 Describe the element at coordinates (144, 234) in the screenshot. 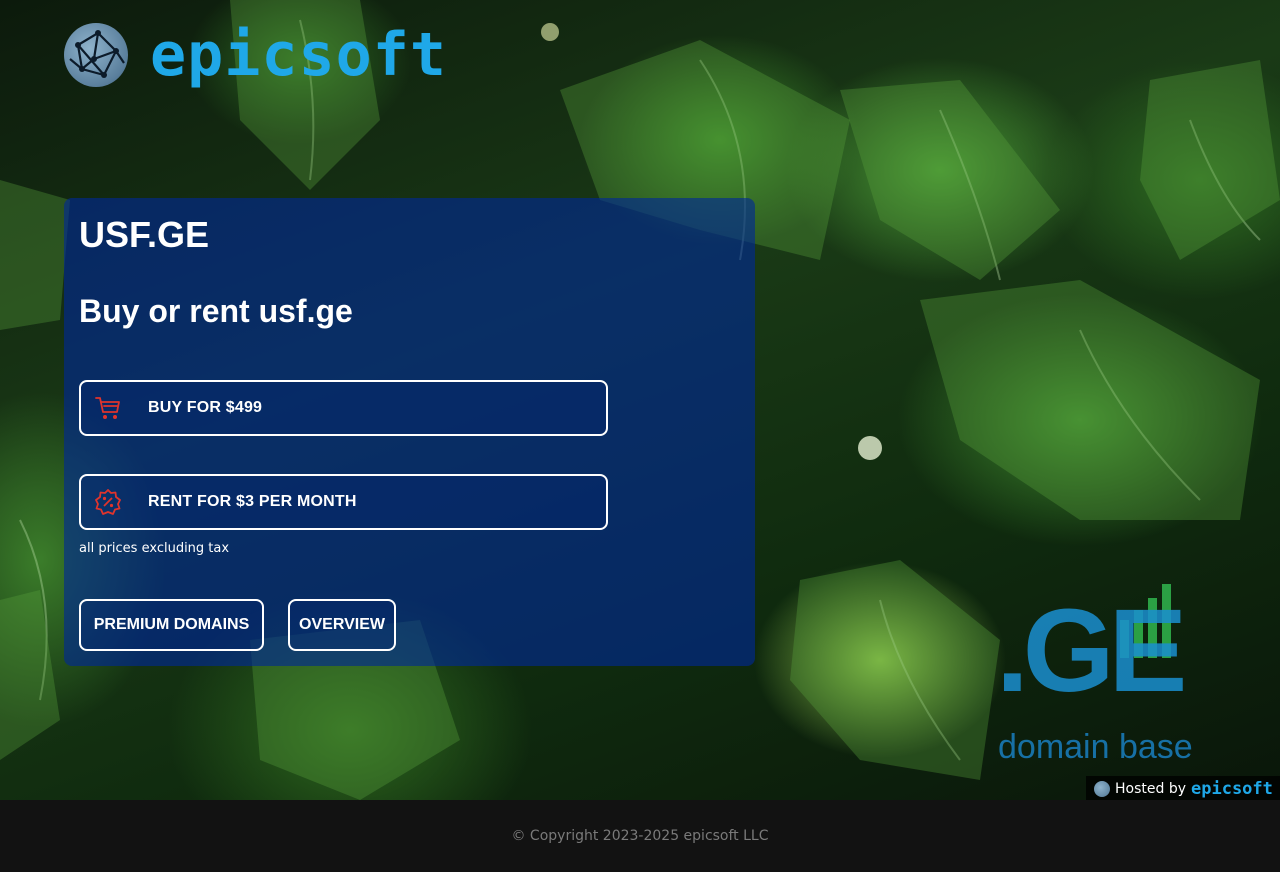

I see `domain-title: USF.GE` at that location.